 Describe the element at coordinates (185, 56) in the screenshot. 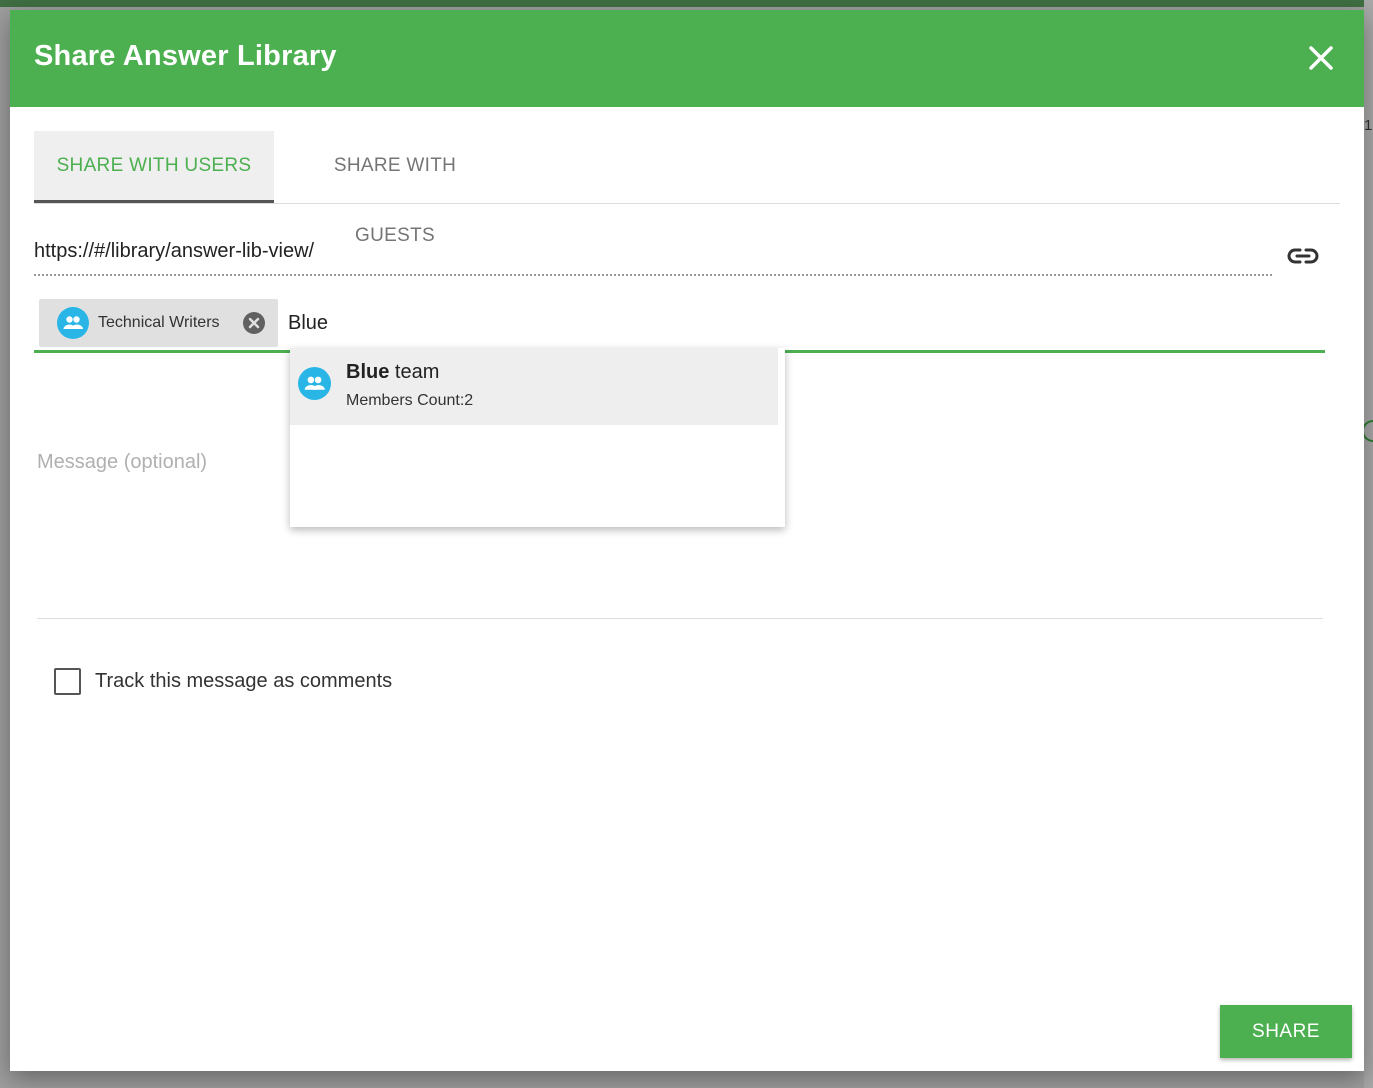

I see `dialog-title: Share Answer Library` at that location.